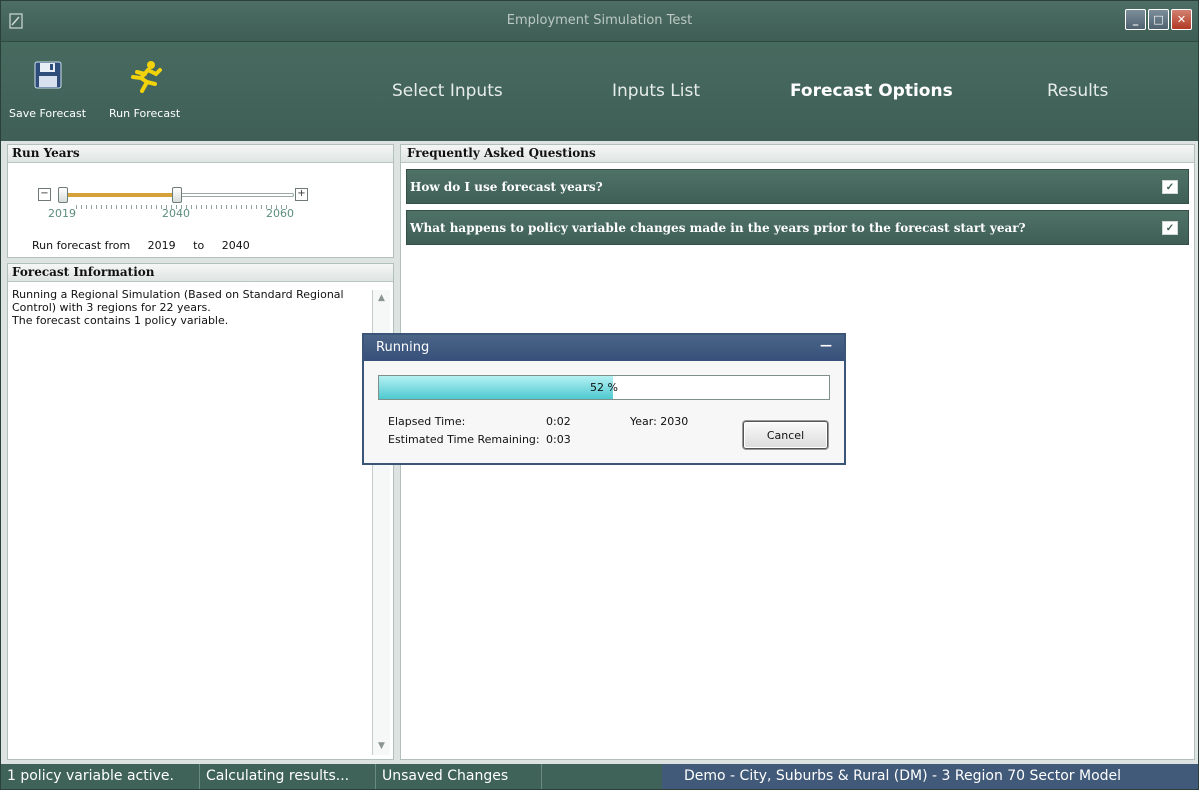 The width and height of the screenshot is (1199, 790). What do you see at coordinates (161, 245) in the screenshot?
I see `run-from-value: 2019` at bounding box center [161, 245].